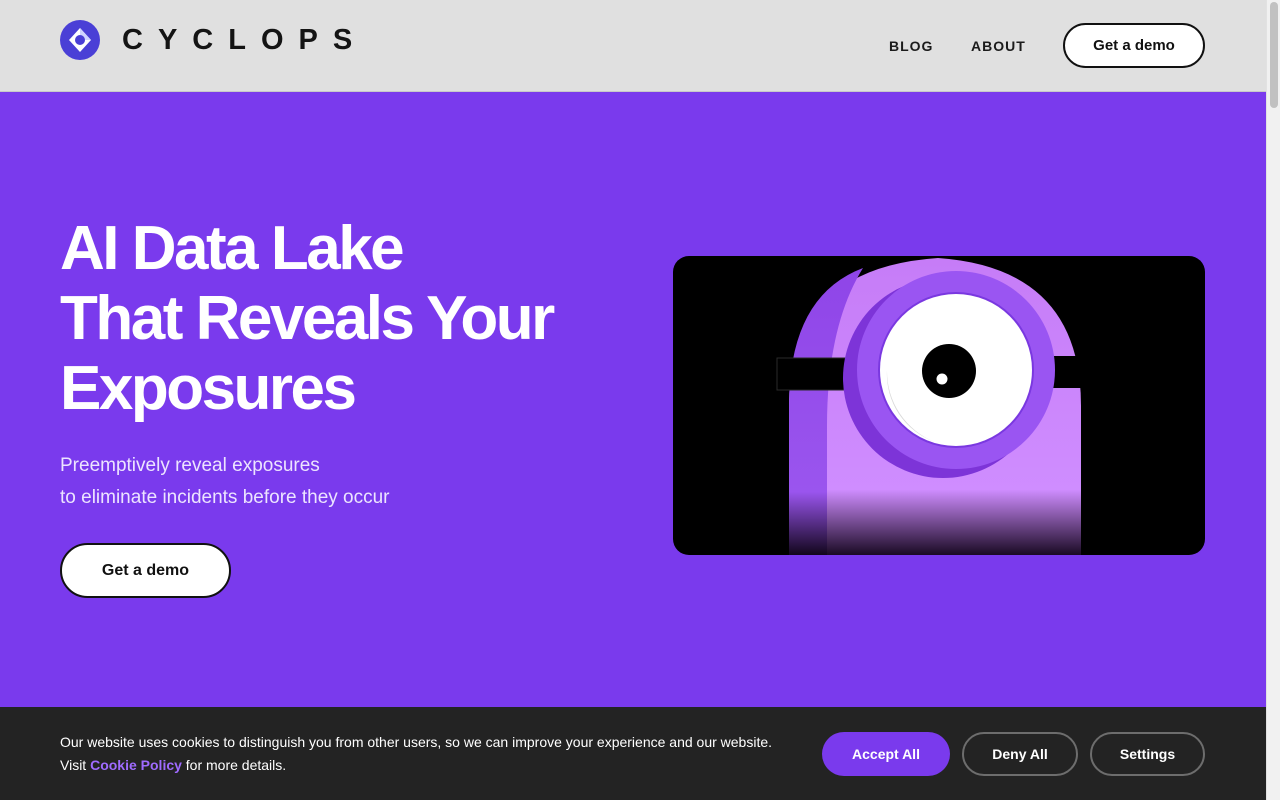 The image size is (1280, 800). What do you see at coordinates (208, 388) in the screenshot?
I see `hero-title-line: Exposures` at bounding box center [208, 388].